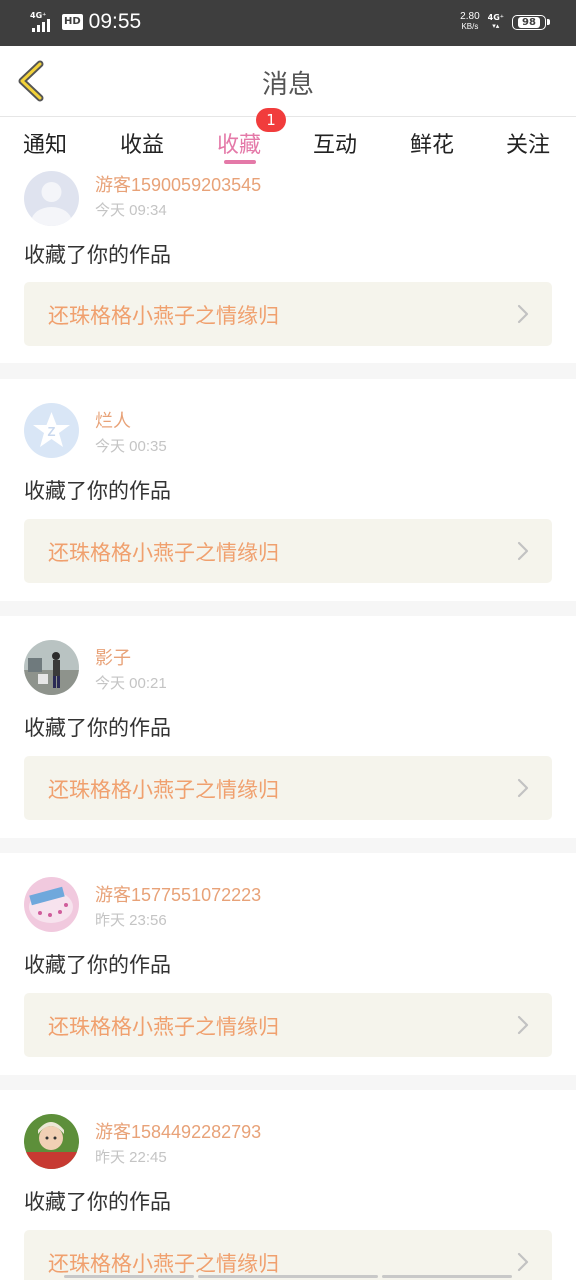  I want to click on qq-star-avatar-icon: Z, so click(51, 430).